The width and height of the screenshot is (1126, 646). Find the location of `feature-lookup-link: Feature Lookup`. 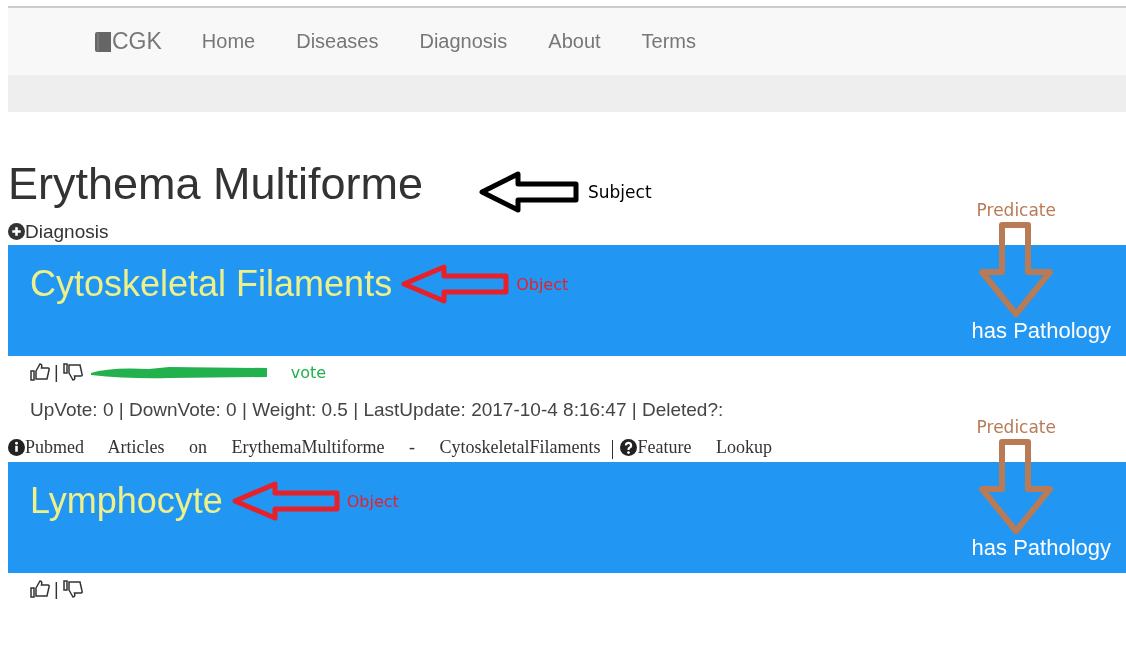

feature-lookup-link: Feature Lookup is located at coordinates (704, 447).